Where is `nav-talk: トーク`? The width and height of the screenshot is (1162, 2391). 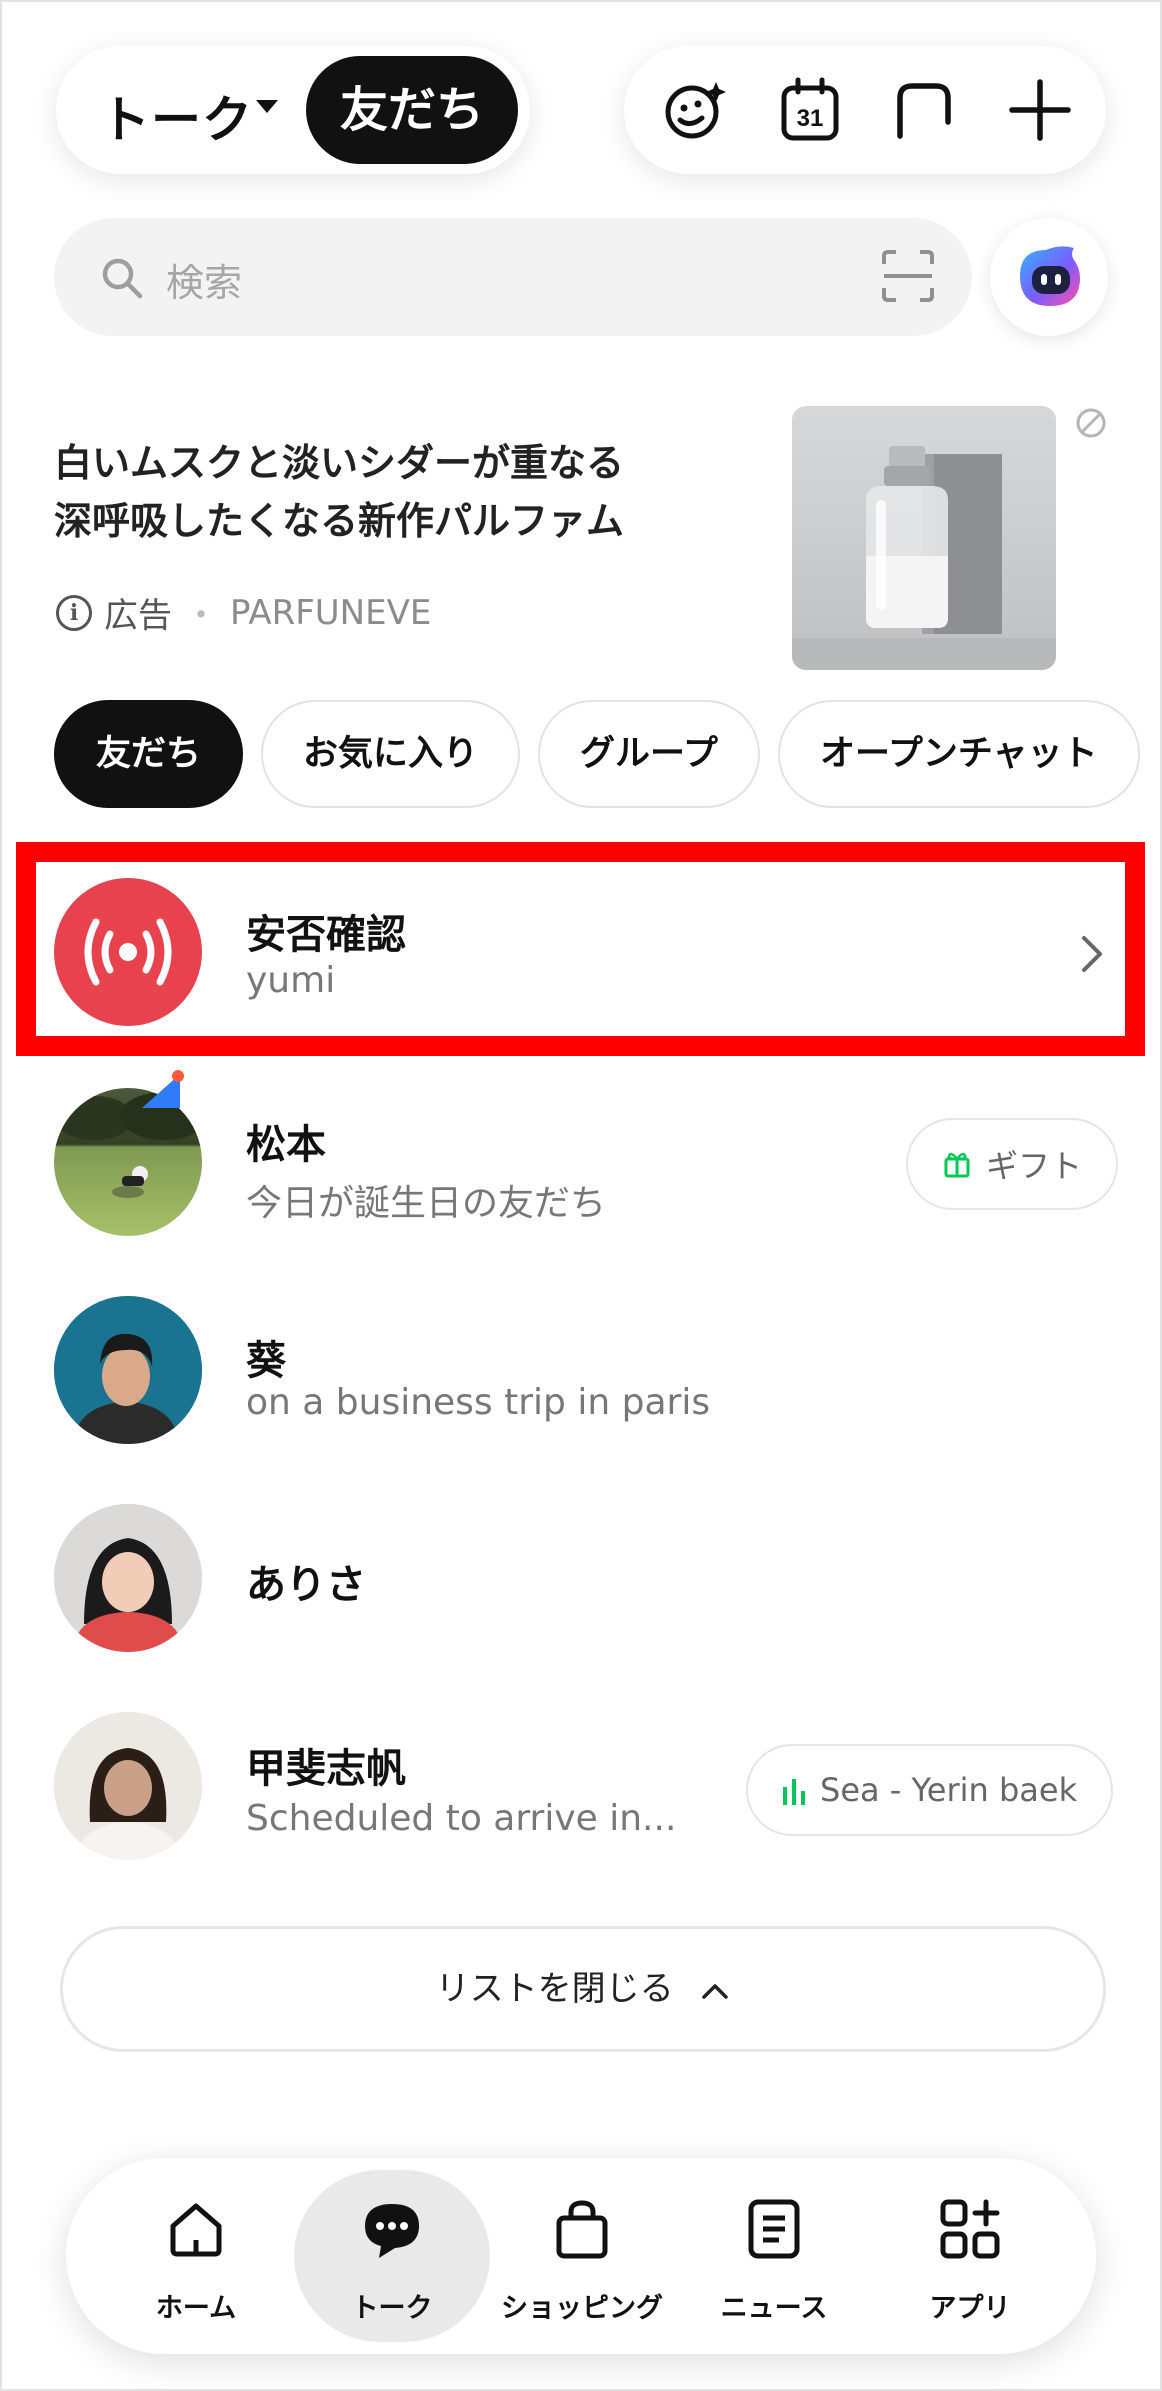 nav-talk: トーク is located at coordinates (392, 2256).